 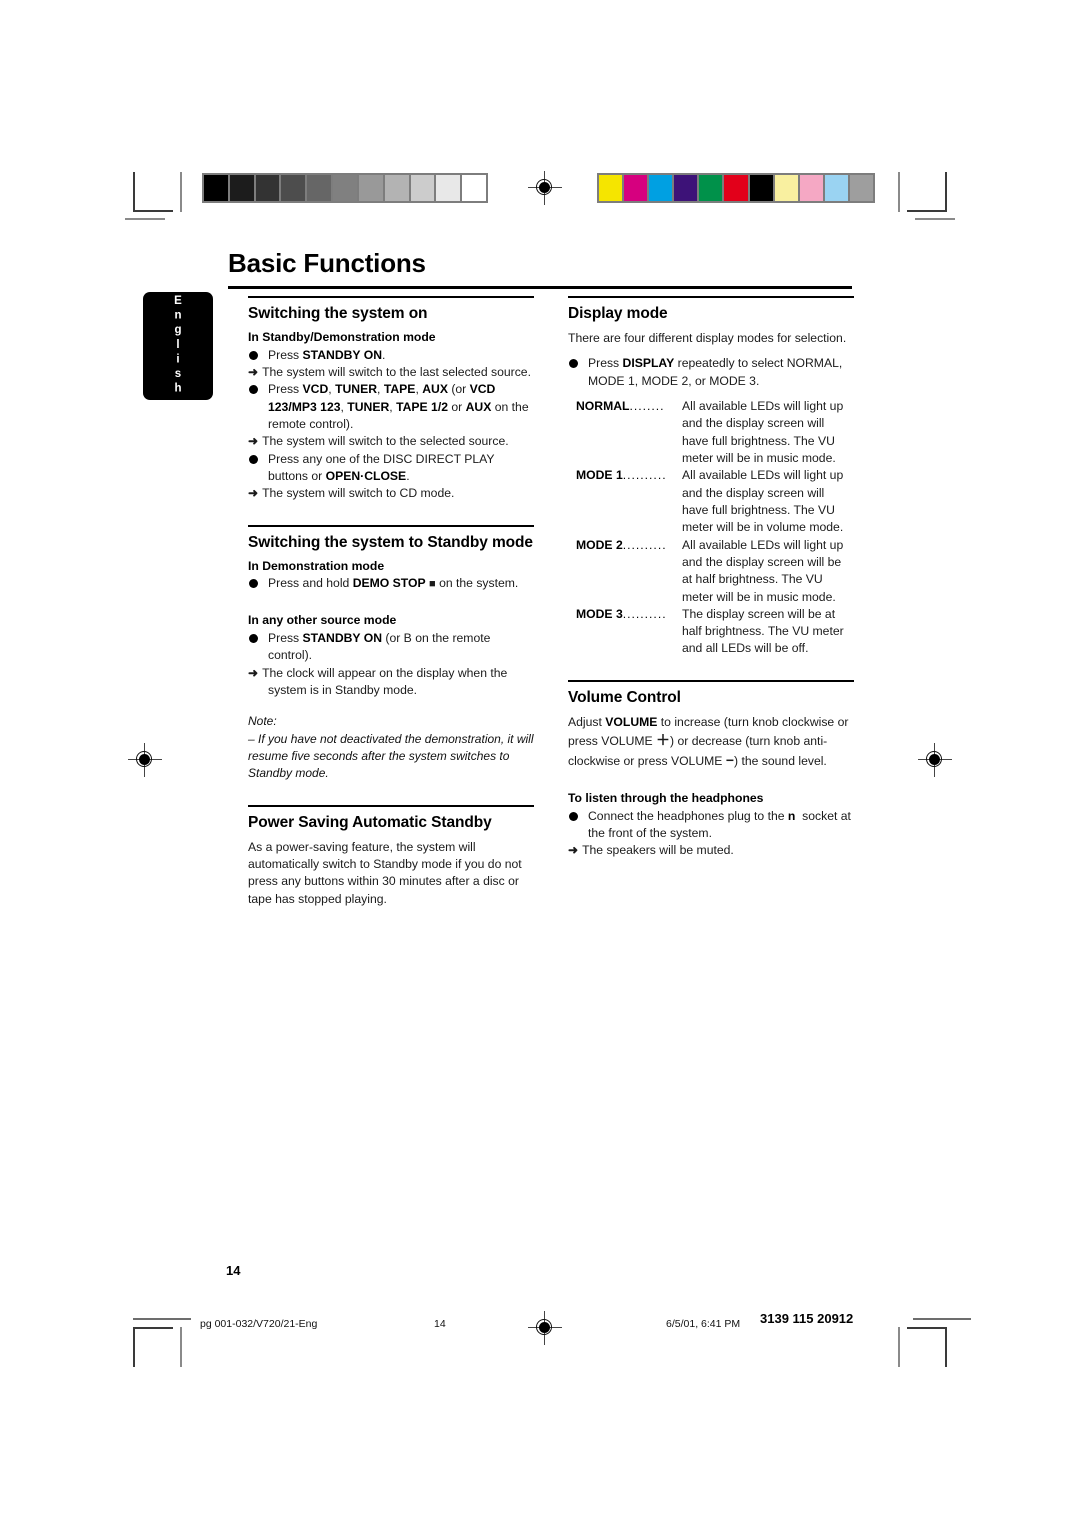 I want to click on footer-file-reference: pg 001-032/V720/21-Eng, so click(x=259, y=1324).